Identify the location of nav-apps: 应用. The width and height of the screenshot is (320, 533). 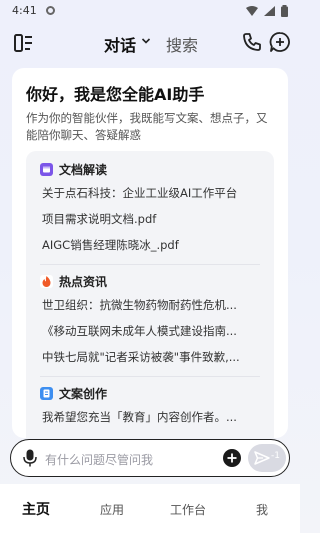
(112, 509).